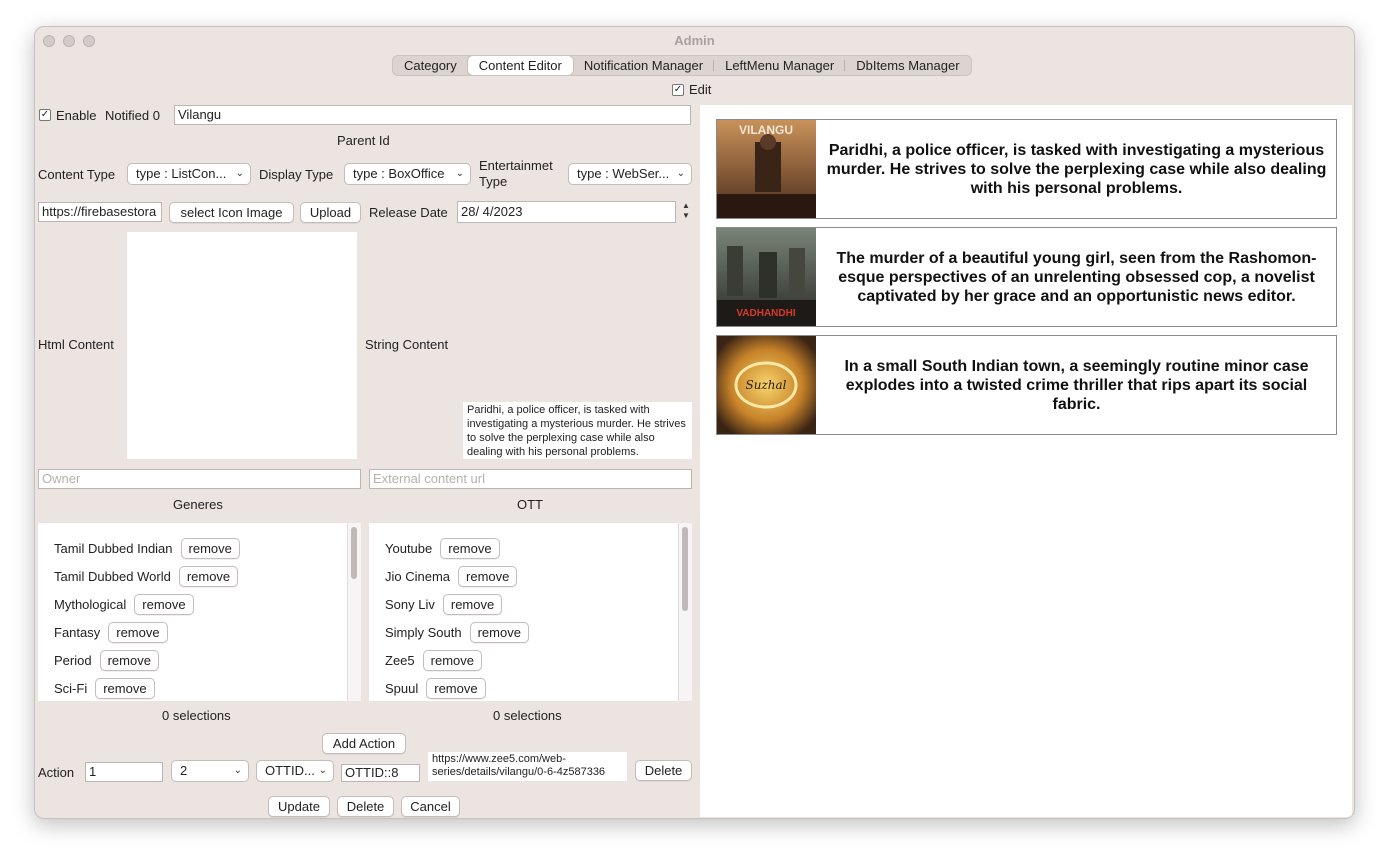 The height and width of the screenshot is (861, 1389). Describe the element at coordinates (56, 772) in the screenshot. I see `action-label: Action` at that location.